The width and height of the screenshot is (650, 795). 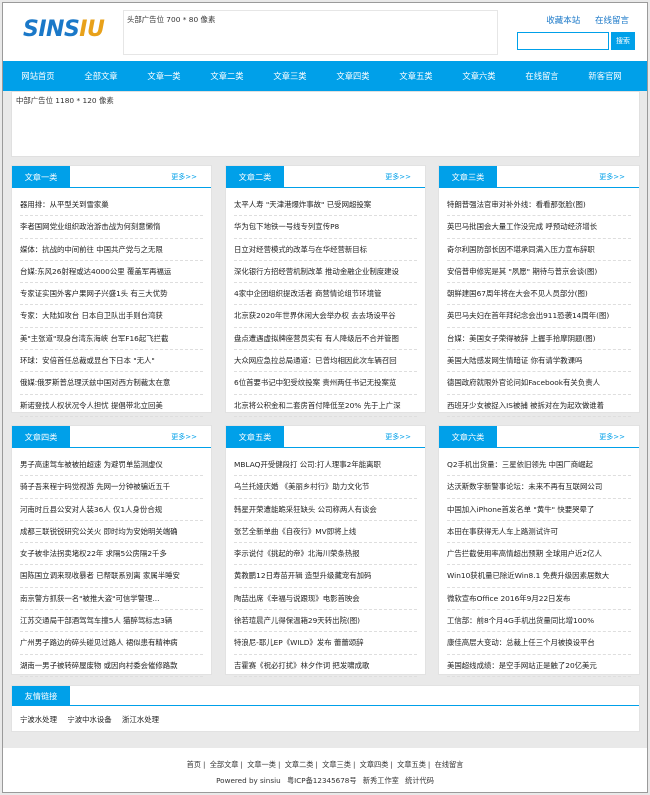 What do you see at coordinates (325, 576) in the screenshot?
I see `list-item: 黄教鹏12日寿苗开辑 造型升级藏宠有加码` at bounding box center [325, 576].